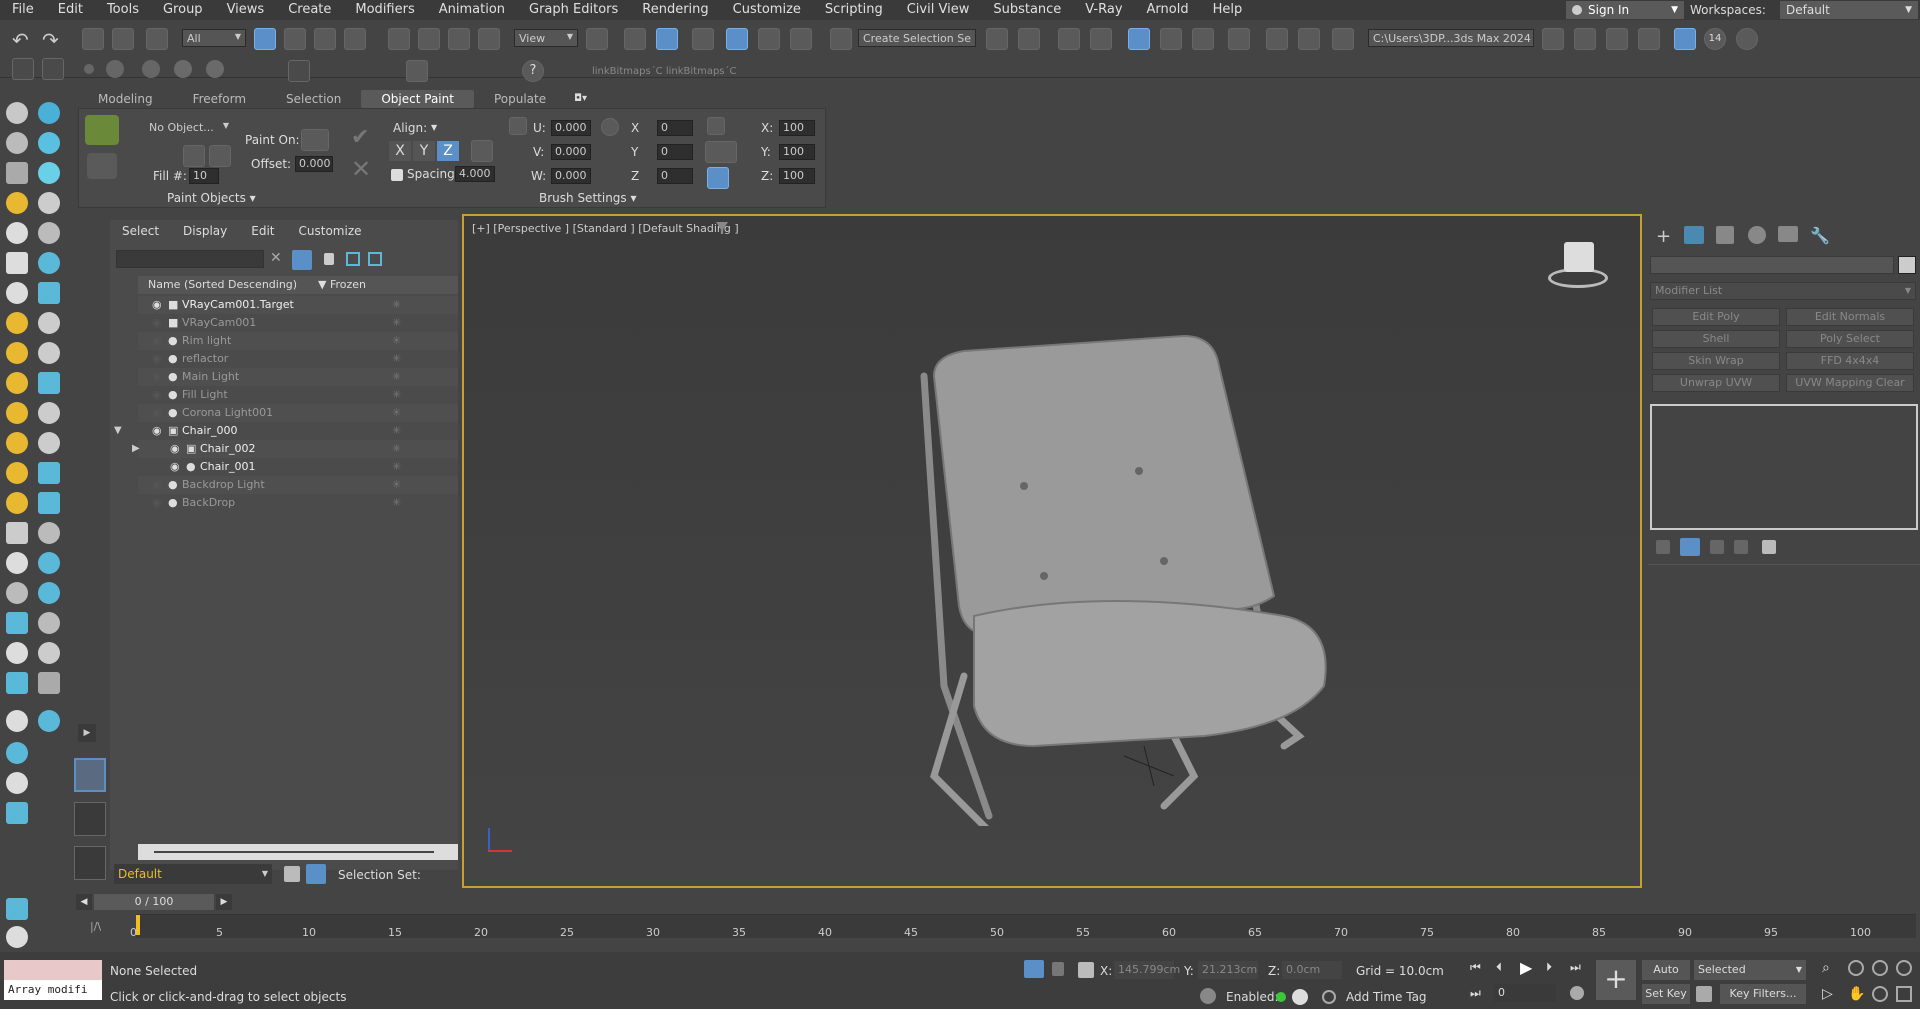 Image resolution: width=1920 pixels, height=1009 pixels. What do you see at coordinates (635, 39) in the screenshot?
I see `select-manipulate-icon` at bounding box center [635, 39].